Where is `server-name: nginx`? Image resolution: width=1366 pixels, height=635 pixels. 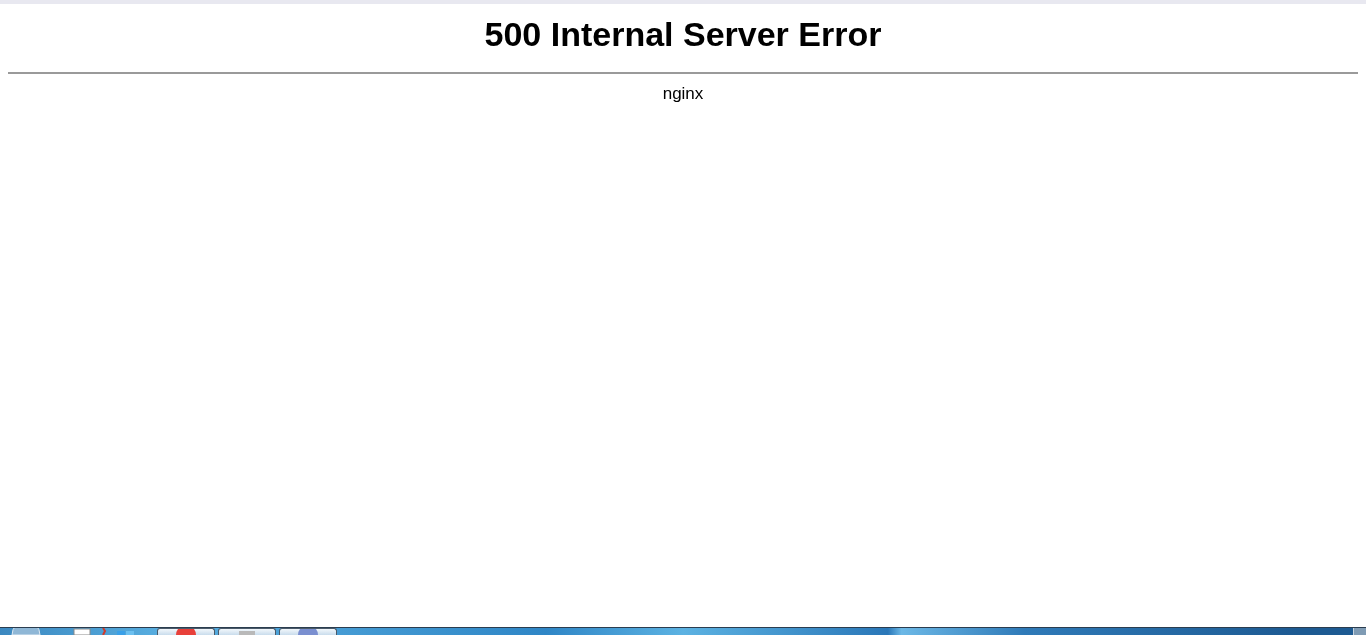 server-name: nginx is located at coordinates (683, 94).